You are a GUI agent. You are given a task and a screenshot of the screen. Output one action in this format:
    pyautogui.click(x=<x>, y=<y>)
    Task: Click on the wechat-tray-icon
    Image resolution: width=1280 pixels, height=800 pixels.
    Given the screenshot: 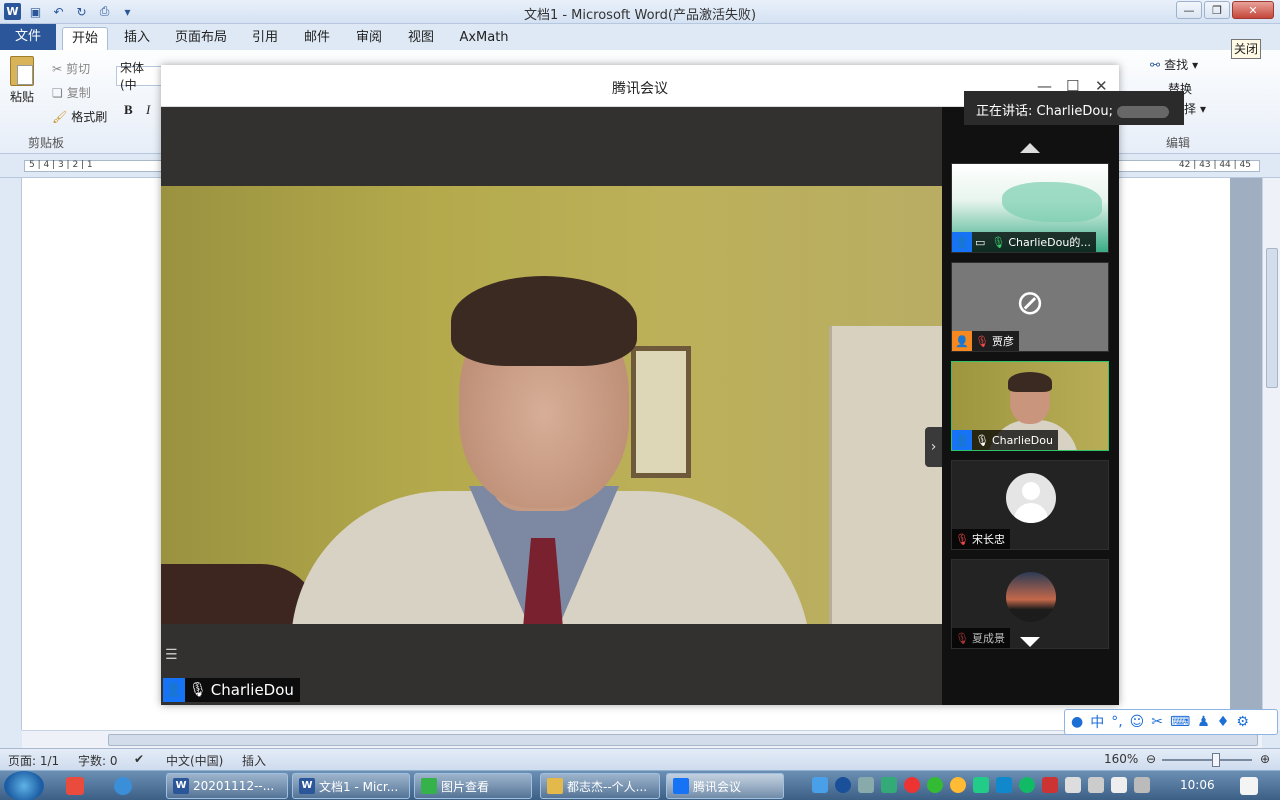 What is the action you would take?
    pyautogui.click(x=935, y=785)
    